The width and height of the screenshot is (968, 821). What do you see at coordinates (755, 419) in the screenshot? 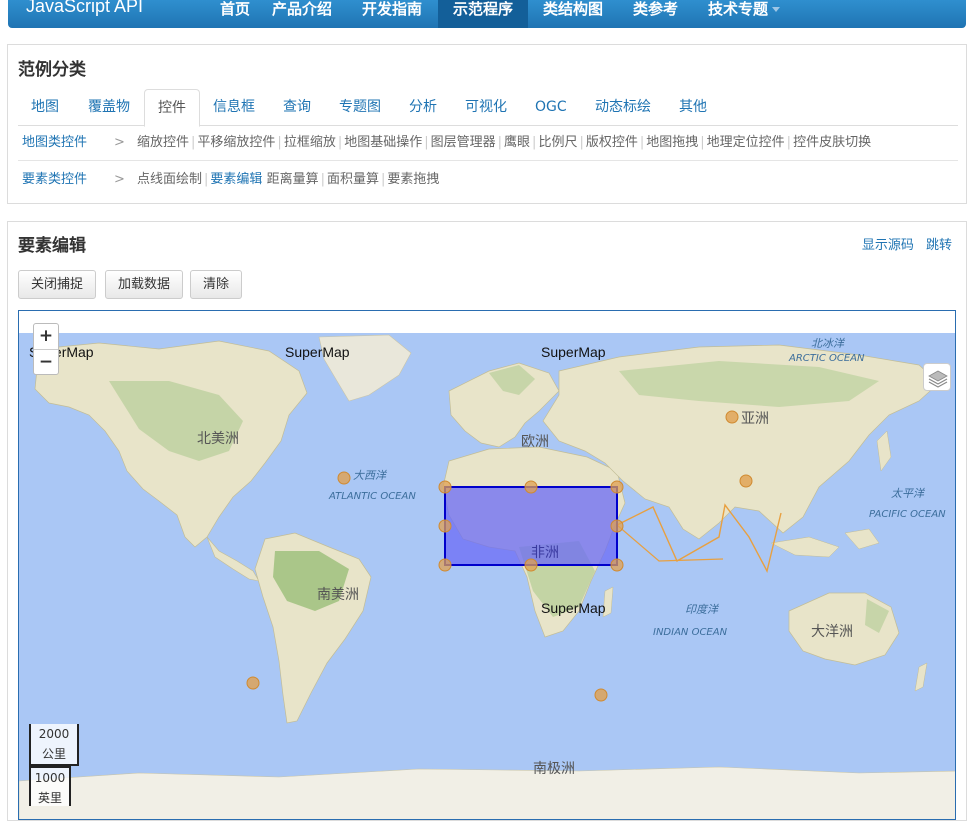
I see `label-asia: 亚洲` at bounding box center [755, 419].